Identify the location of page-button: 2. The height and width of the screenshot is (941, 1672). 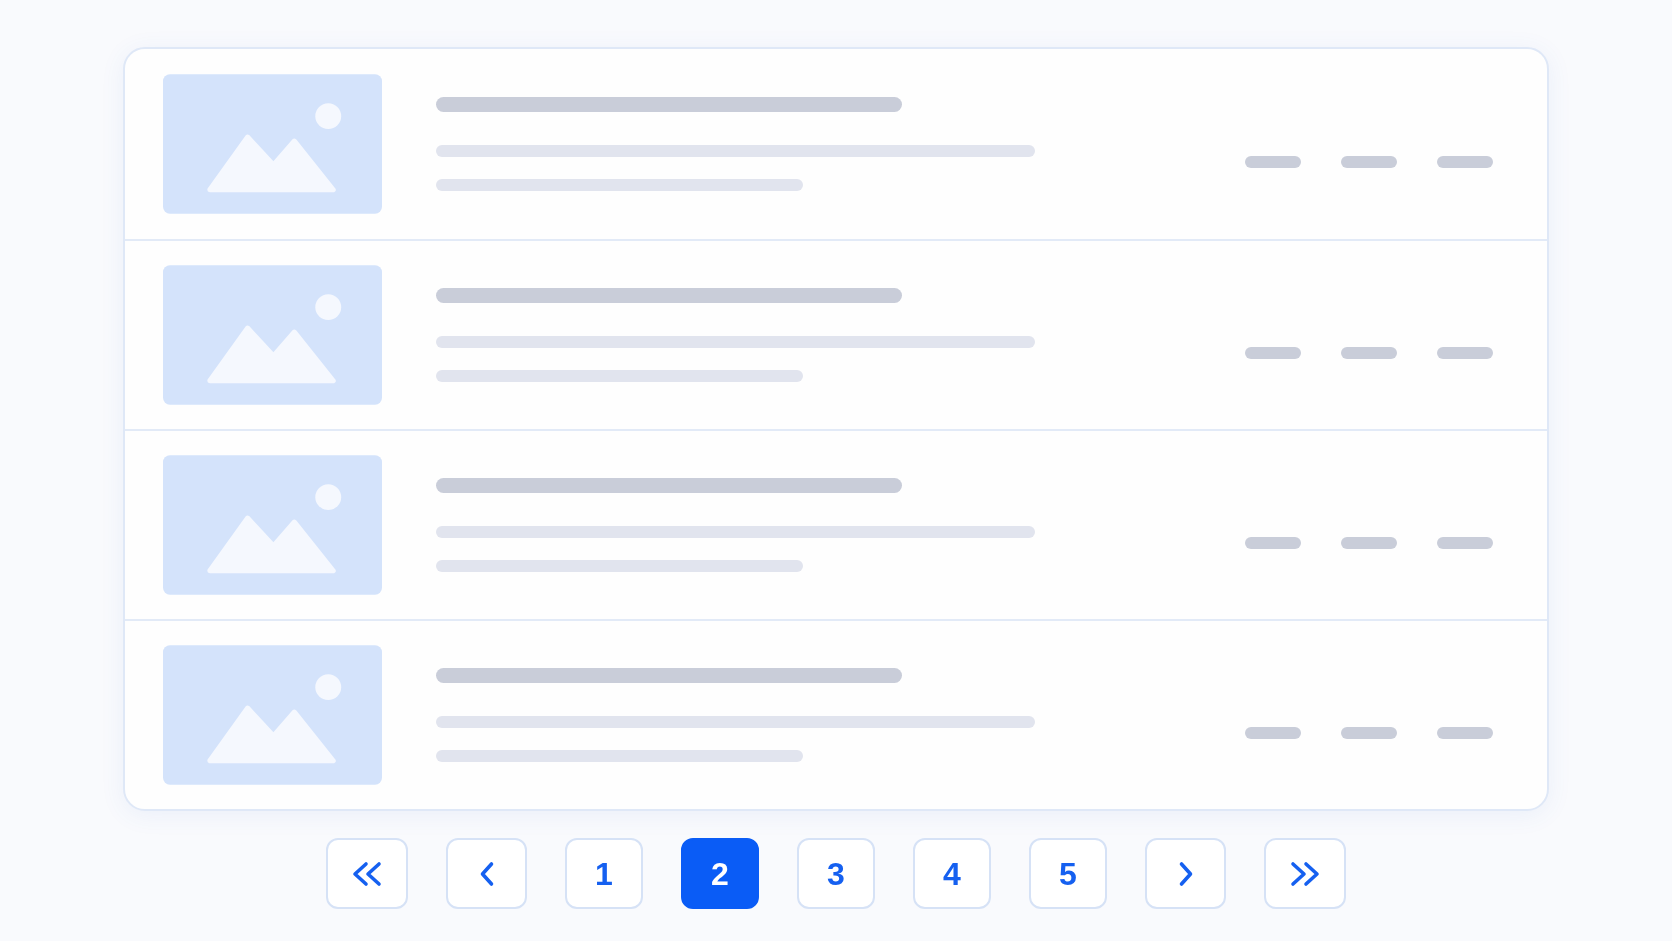
(720, 873).